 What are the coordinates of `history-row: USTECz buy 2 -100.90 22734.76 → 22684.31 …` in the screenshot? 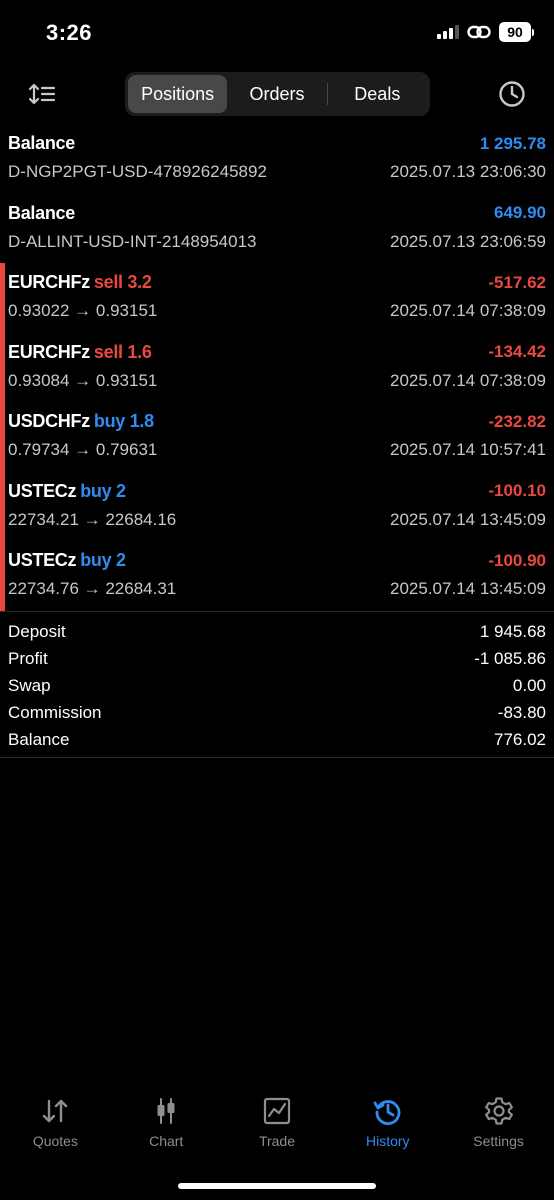 It's located at (277, 576).